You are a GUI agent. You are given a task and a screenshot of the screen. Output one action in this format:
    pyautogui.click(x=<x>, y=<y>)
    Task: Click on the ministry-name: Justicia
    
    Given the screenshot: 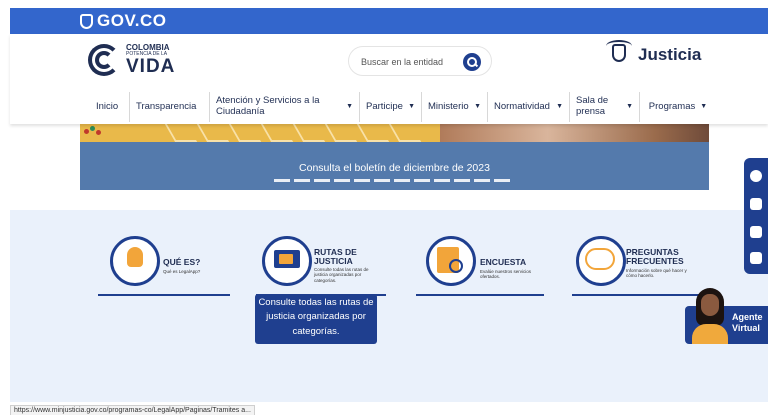 What is the action you would take?
    pyautogui.click(x=670, y=54)
    